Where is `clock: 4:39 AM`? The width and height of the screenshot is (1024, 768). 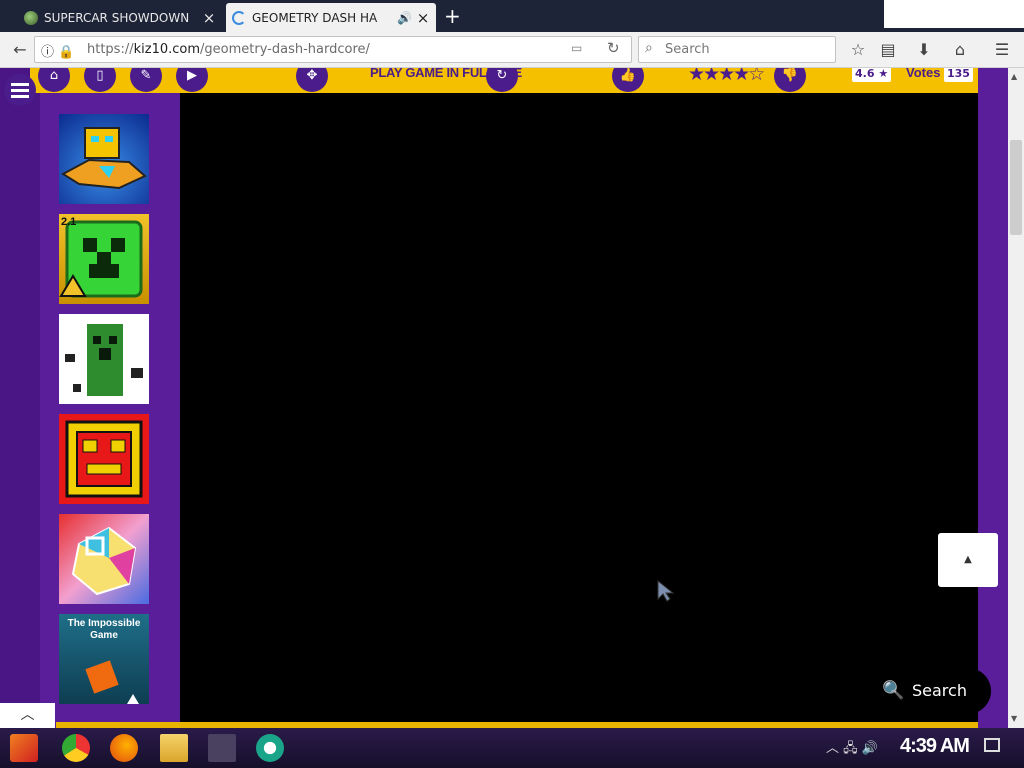
clock: 4:39 AM is located at coordinates (935, 746).